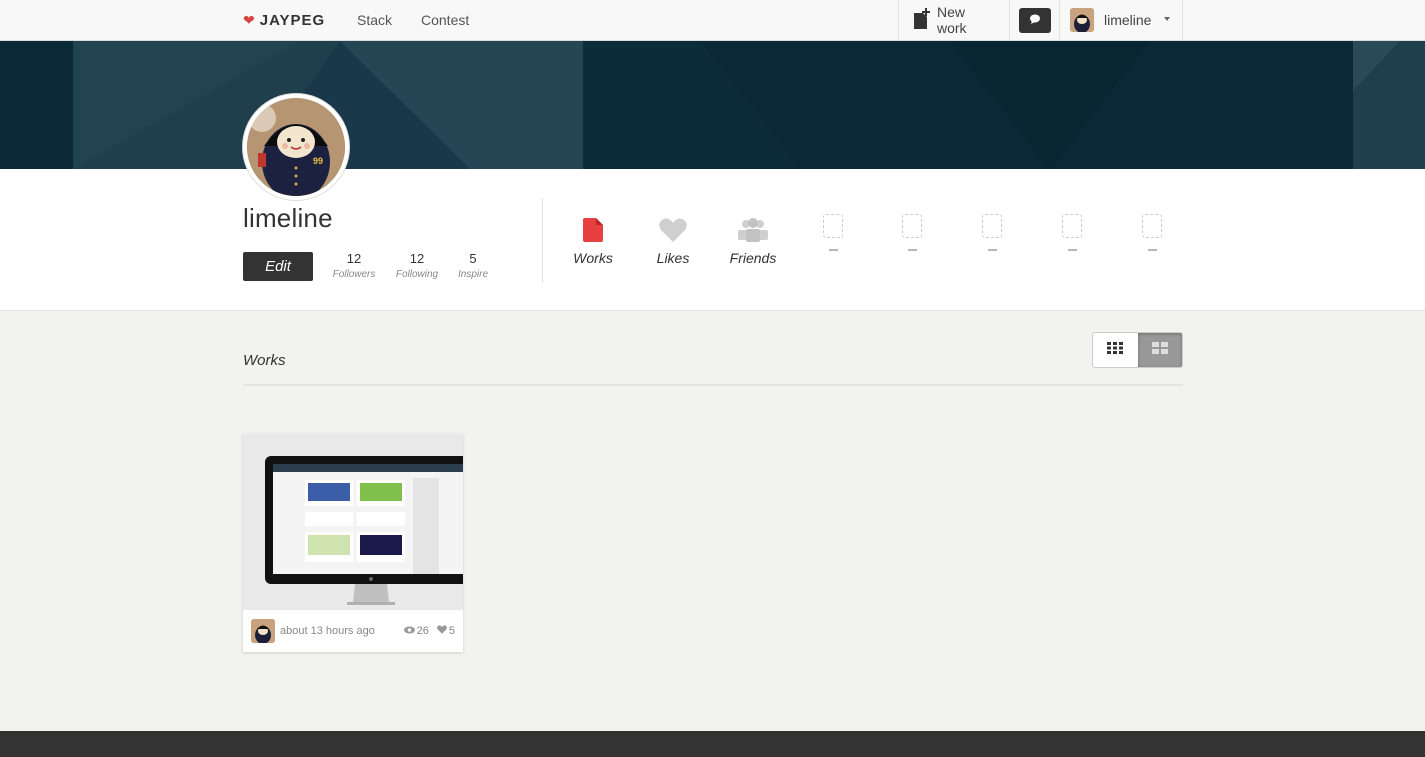 Image resolution: width=1425 pixels, height=757 pixels. I want to click on work-card: about 13 hours ago 26 5, so click(353, 543).